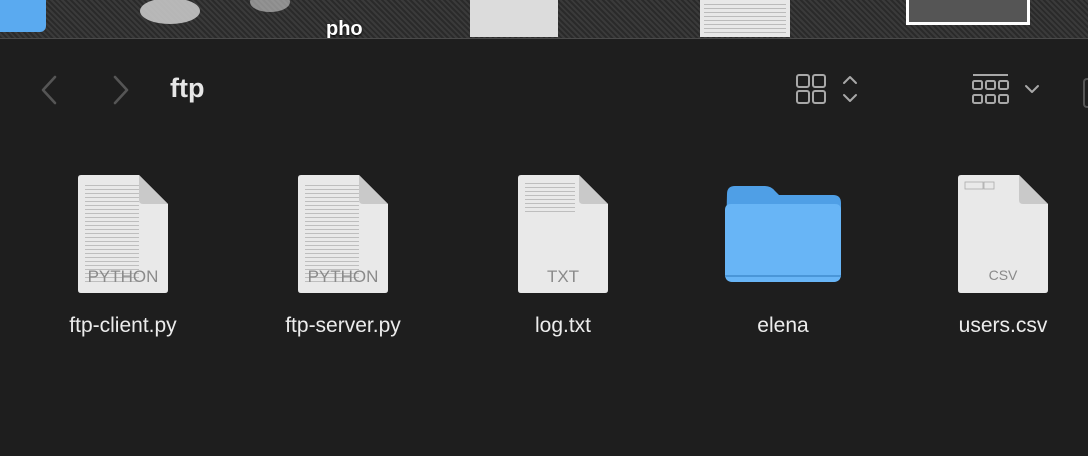  What do you see at coordinates (968, 12) in the screenshot?
I see `desktop-photo-thumbnail` at bounding box center [968, 12].